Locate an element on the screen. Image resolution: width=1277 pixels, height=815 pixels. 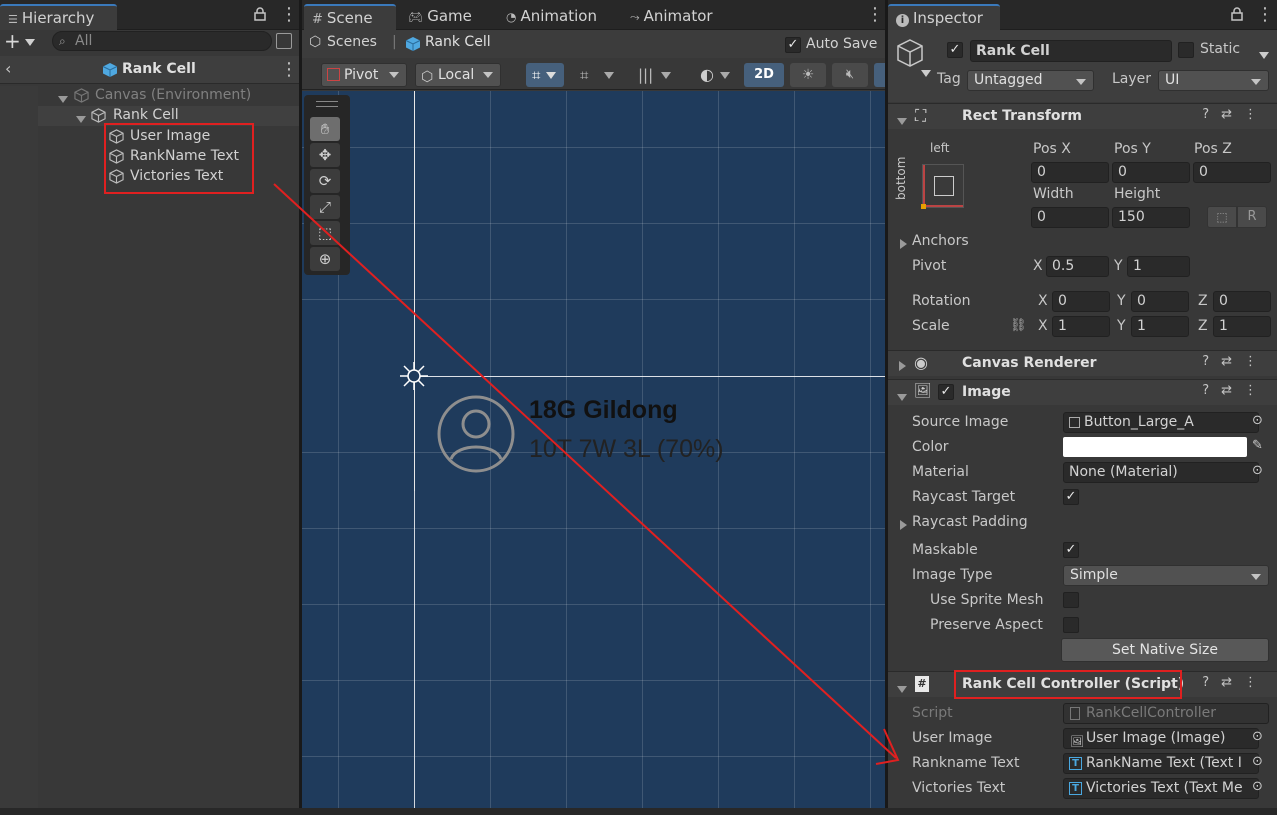
snap-increment-button: ⌗ is located at coordinates (598, 75).